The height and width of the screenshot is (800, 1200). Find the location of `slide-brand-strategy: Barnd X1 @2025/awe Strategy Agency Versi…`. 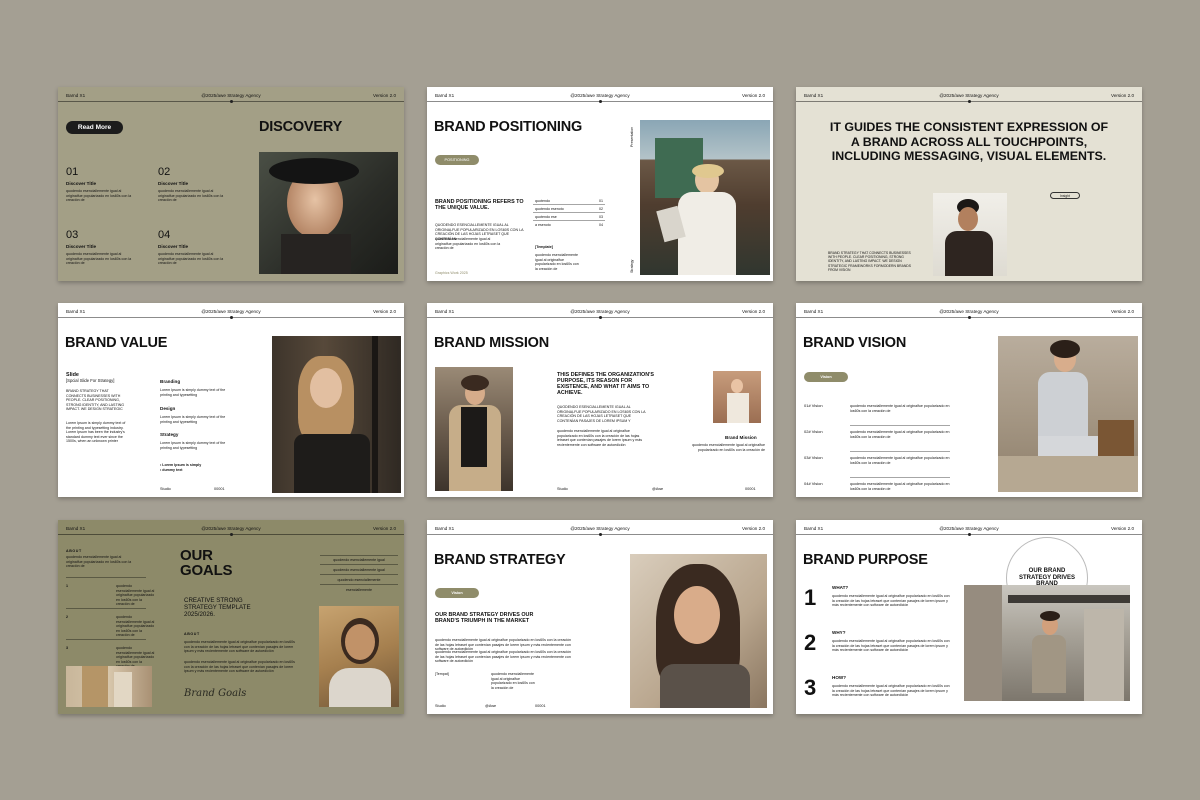

slide-brand-strategy: Barnd X1 @2025/awe Strategy Agency Versi… is located at coordinates (600, 617).